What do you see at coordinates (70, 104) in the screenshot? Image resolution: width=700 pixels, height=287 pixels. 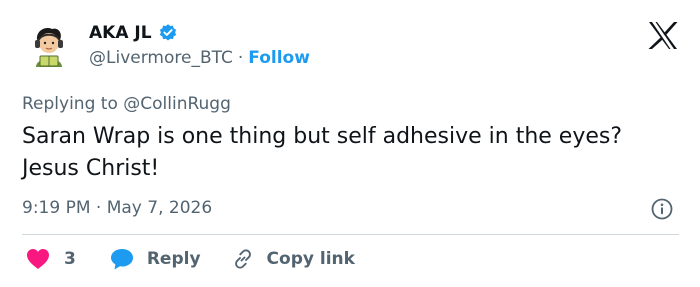 I see `replying-prefix: Replying to` at bounding box center [70, 104].